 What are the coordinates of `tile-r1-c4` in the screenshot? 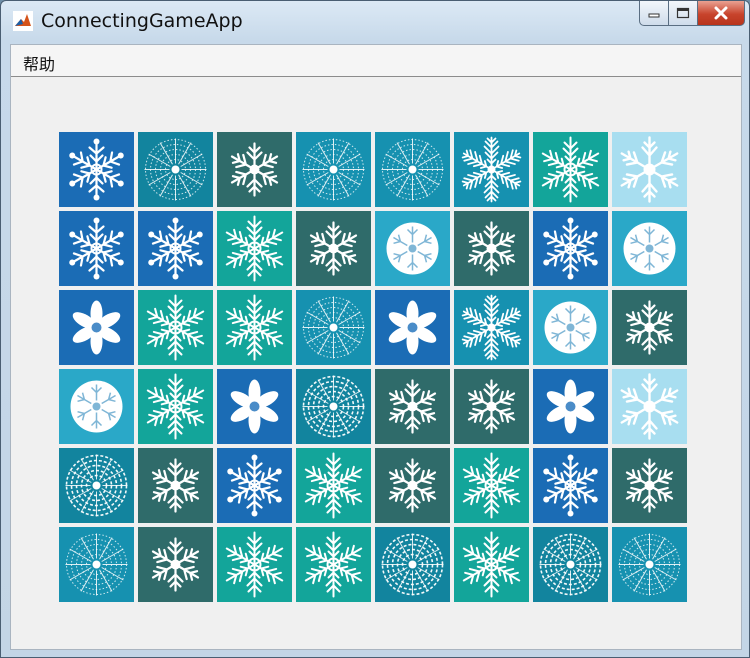 It's located at (333, 169).